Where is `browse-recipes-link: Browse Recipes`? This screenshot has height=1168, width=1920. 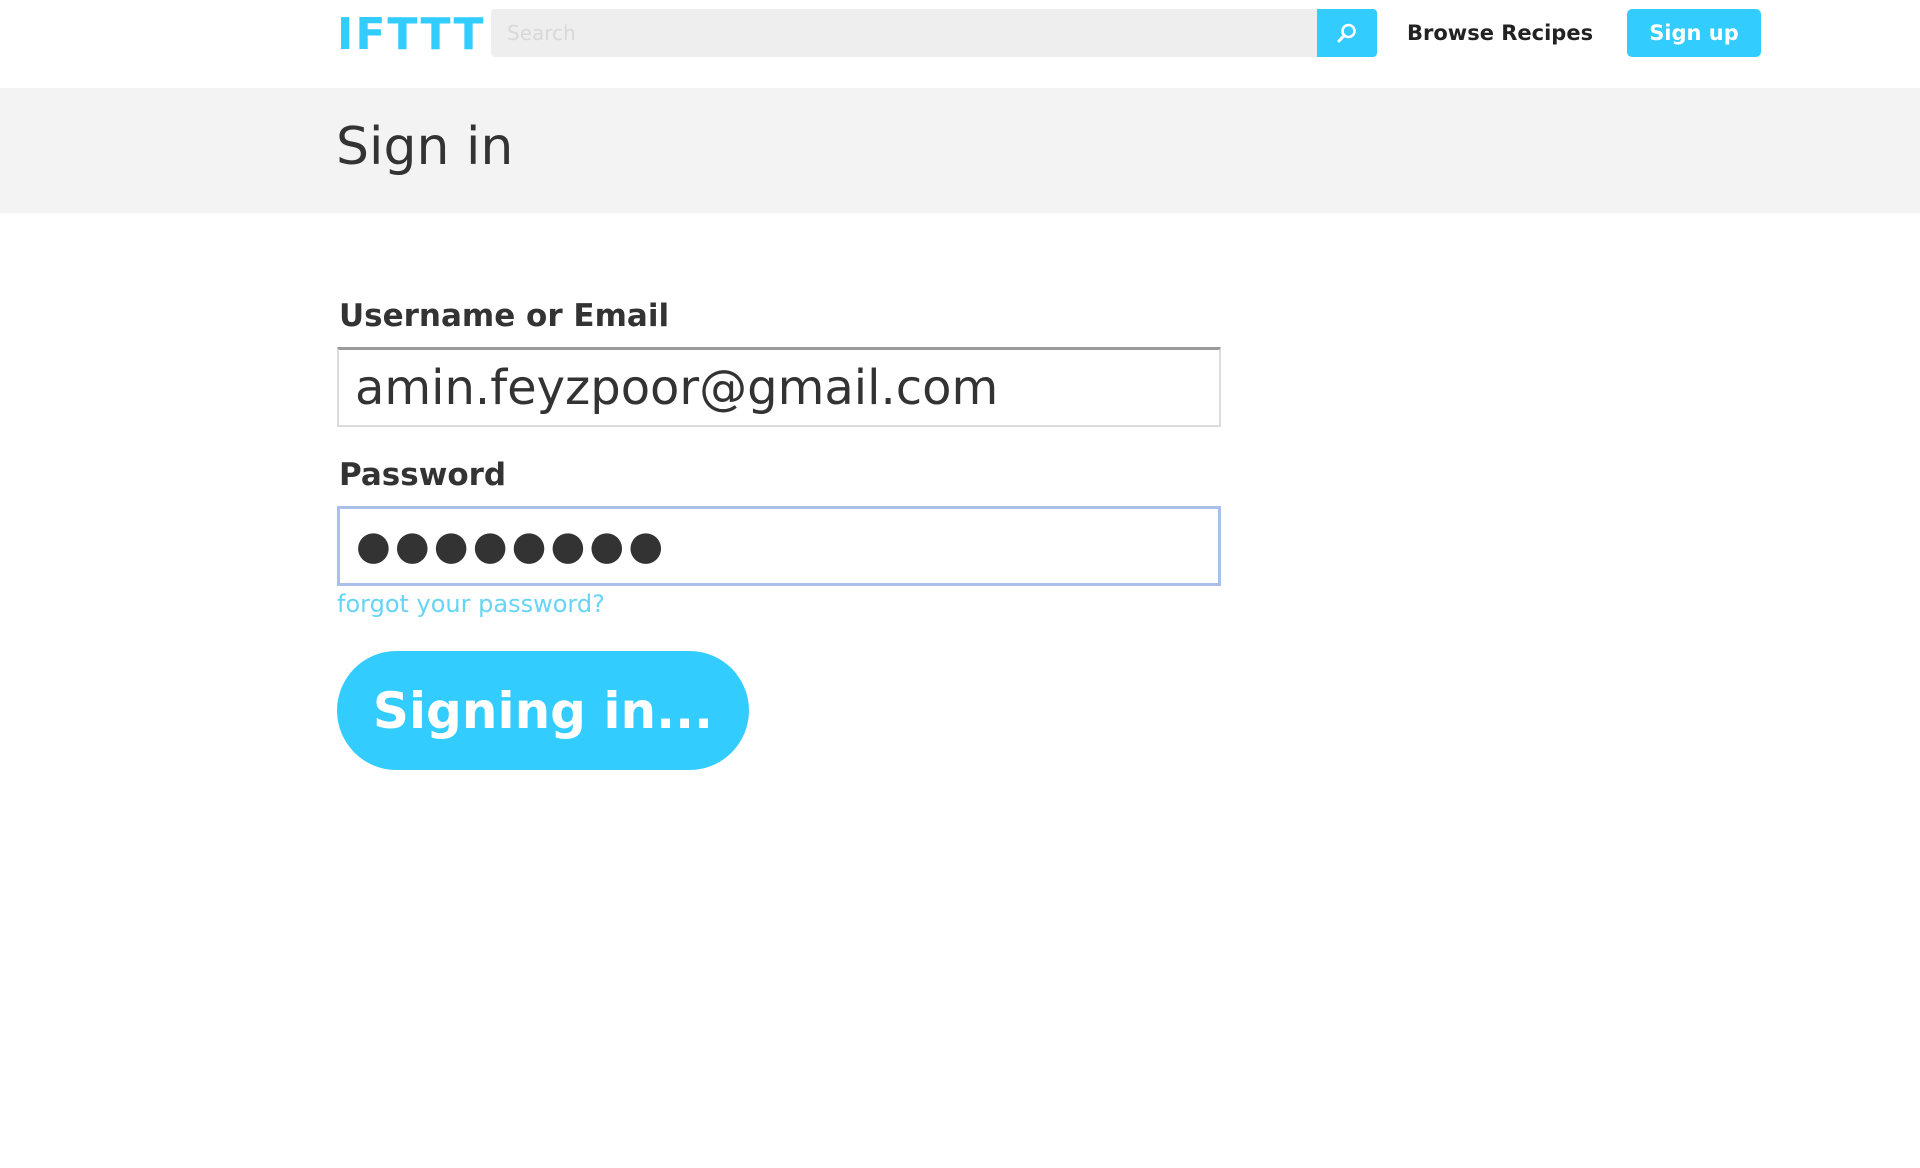 browse-recipes-link: Browse Recipes is located at coordinates (1500, 33).